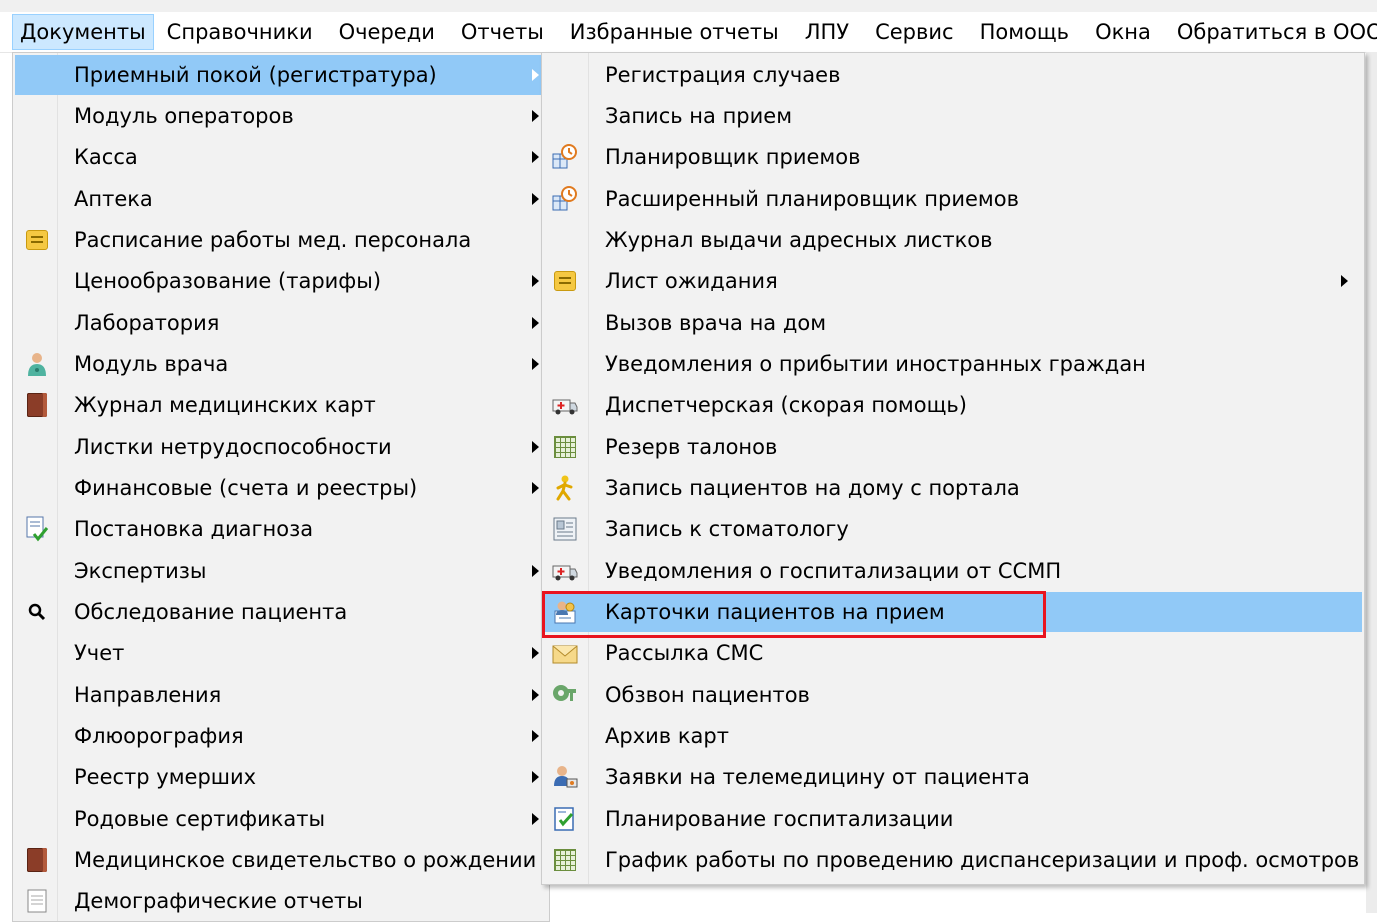  I want to click on submenu-item-label: Уведомления о госпитализации от ССМП, so click(833, 571).